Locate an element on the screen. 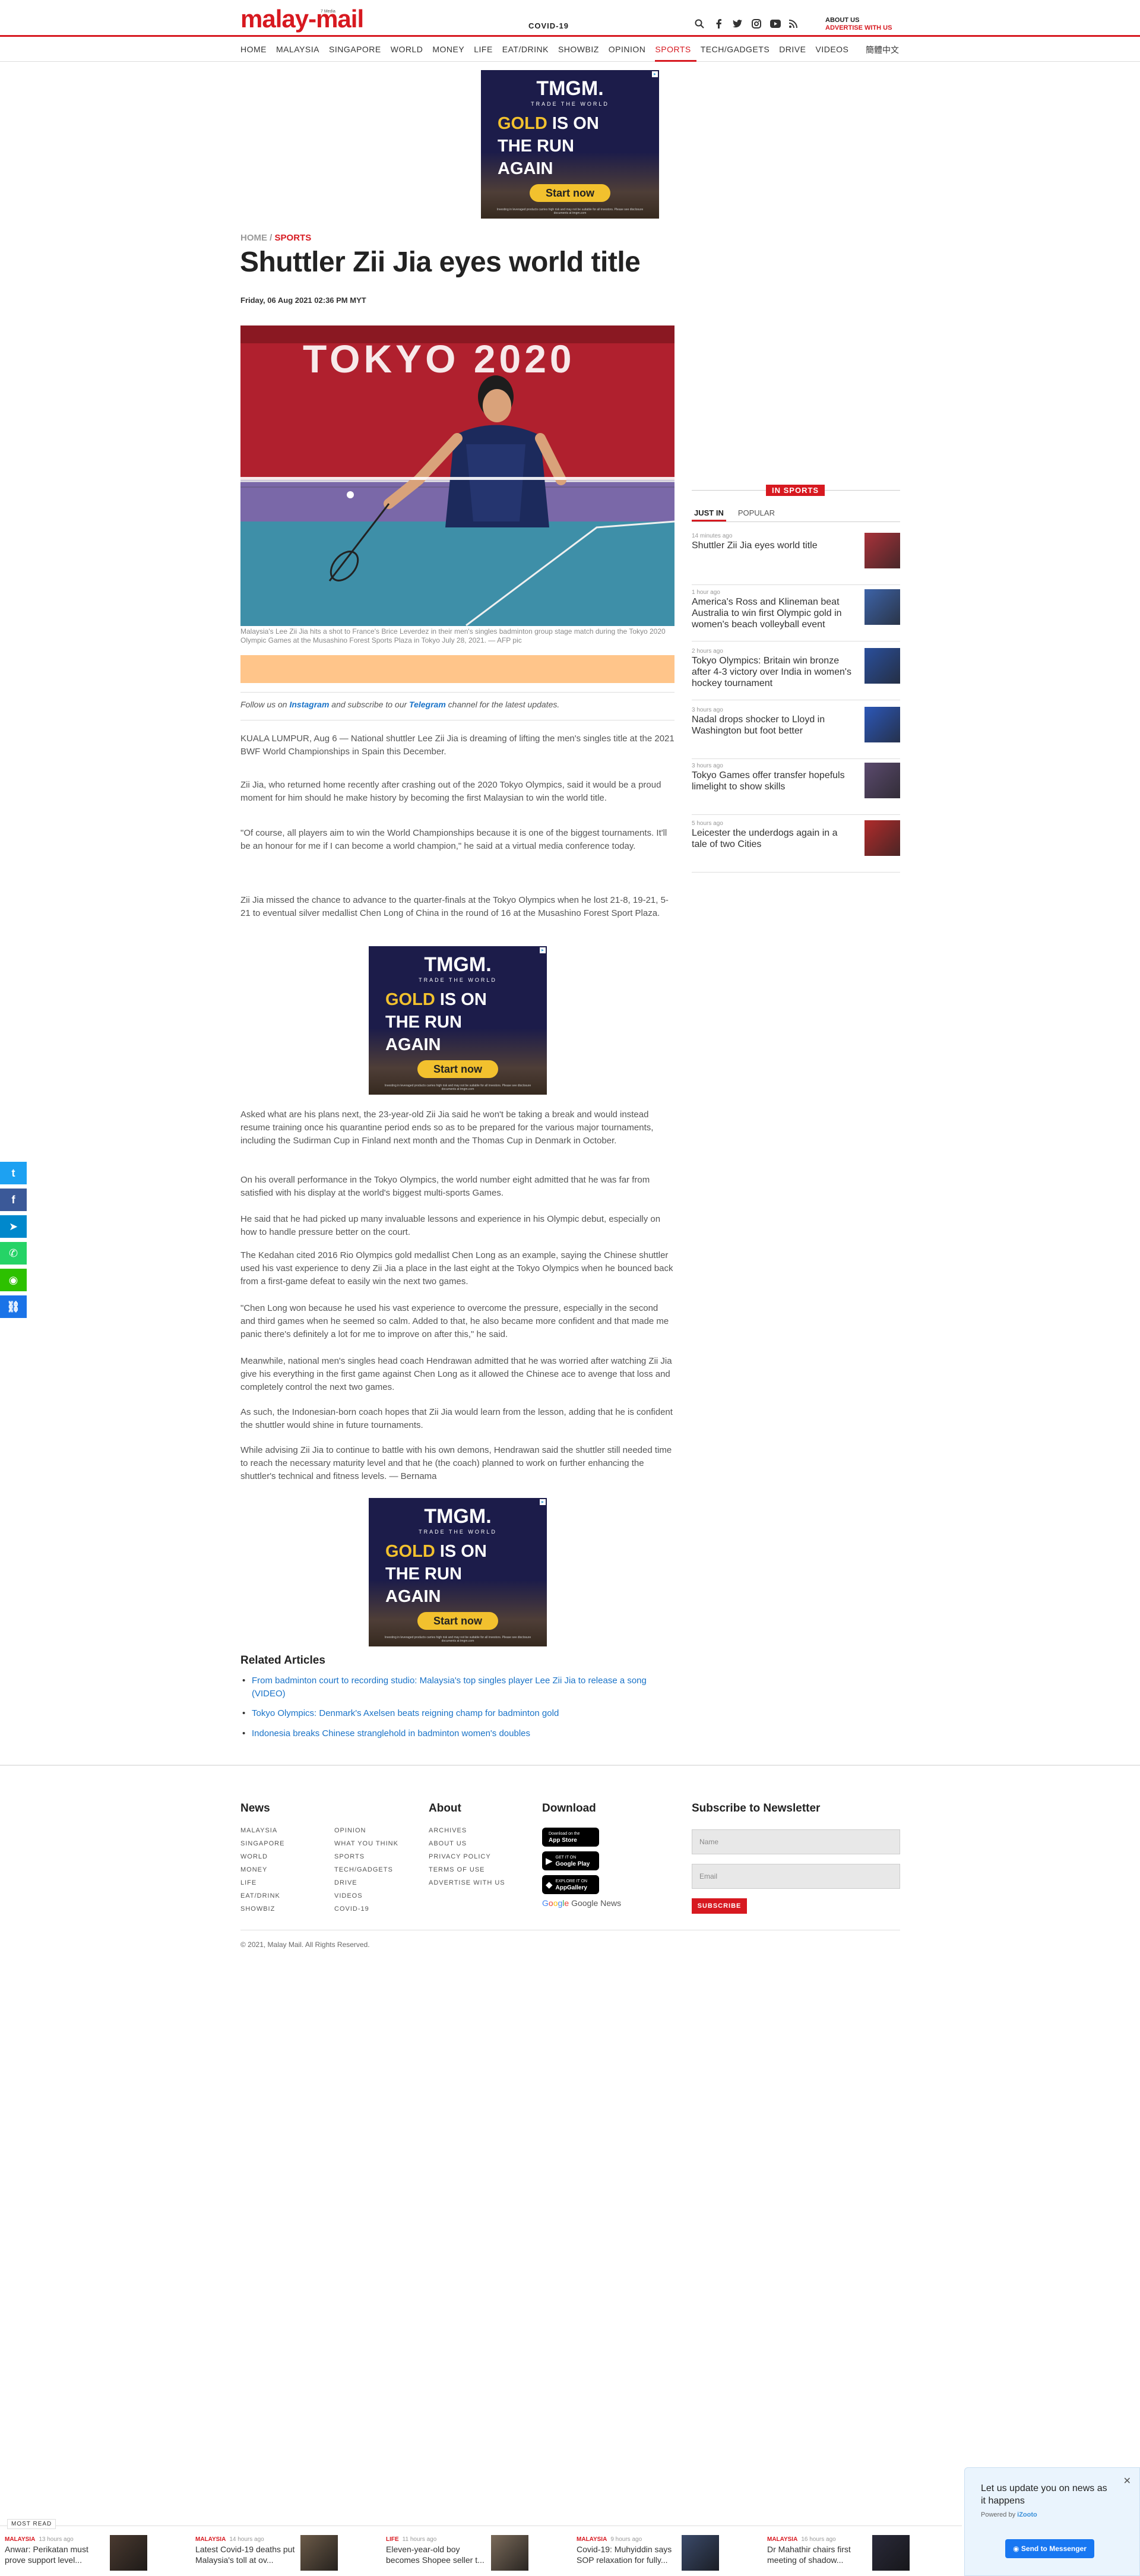 The height and width of the screenshot is (2576, 1140). footer-link-drive: DRIVE is located at coordinates (366, 1882).